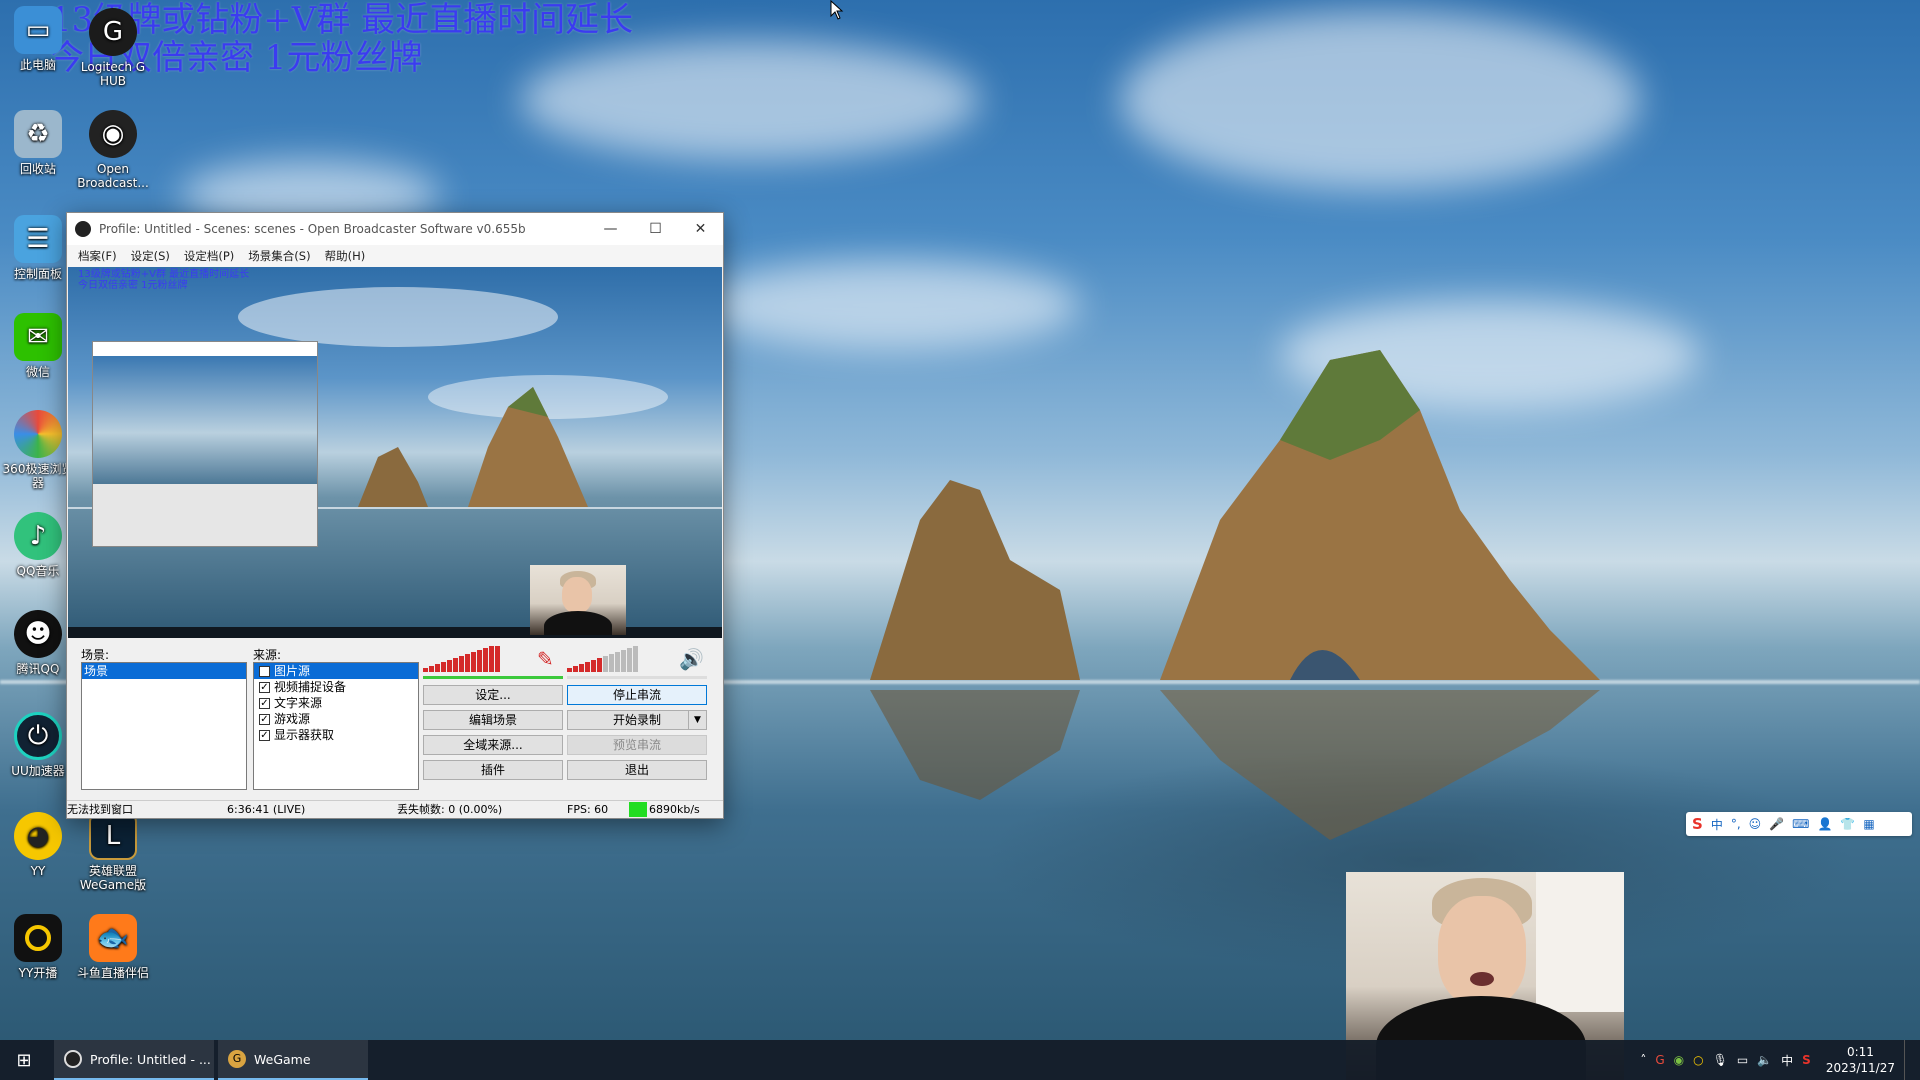 This screenshot has height=1080, width=1920. Describe the element at coordinates (1860, 1060) in the screenshot. I see `clock: 0:11 2023/11/27` at that location.